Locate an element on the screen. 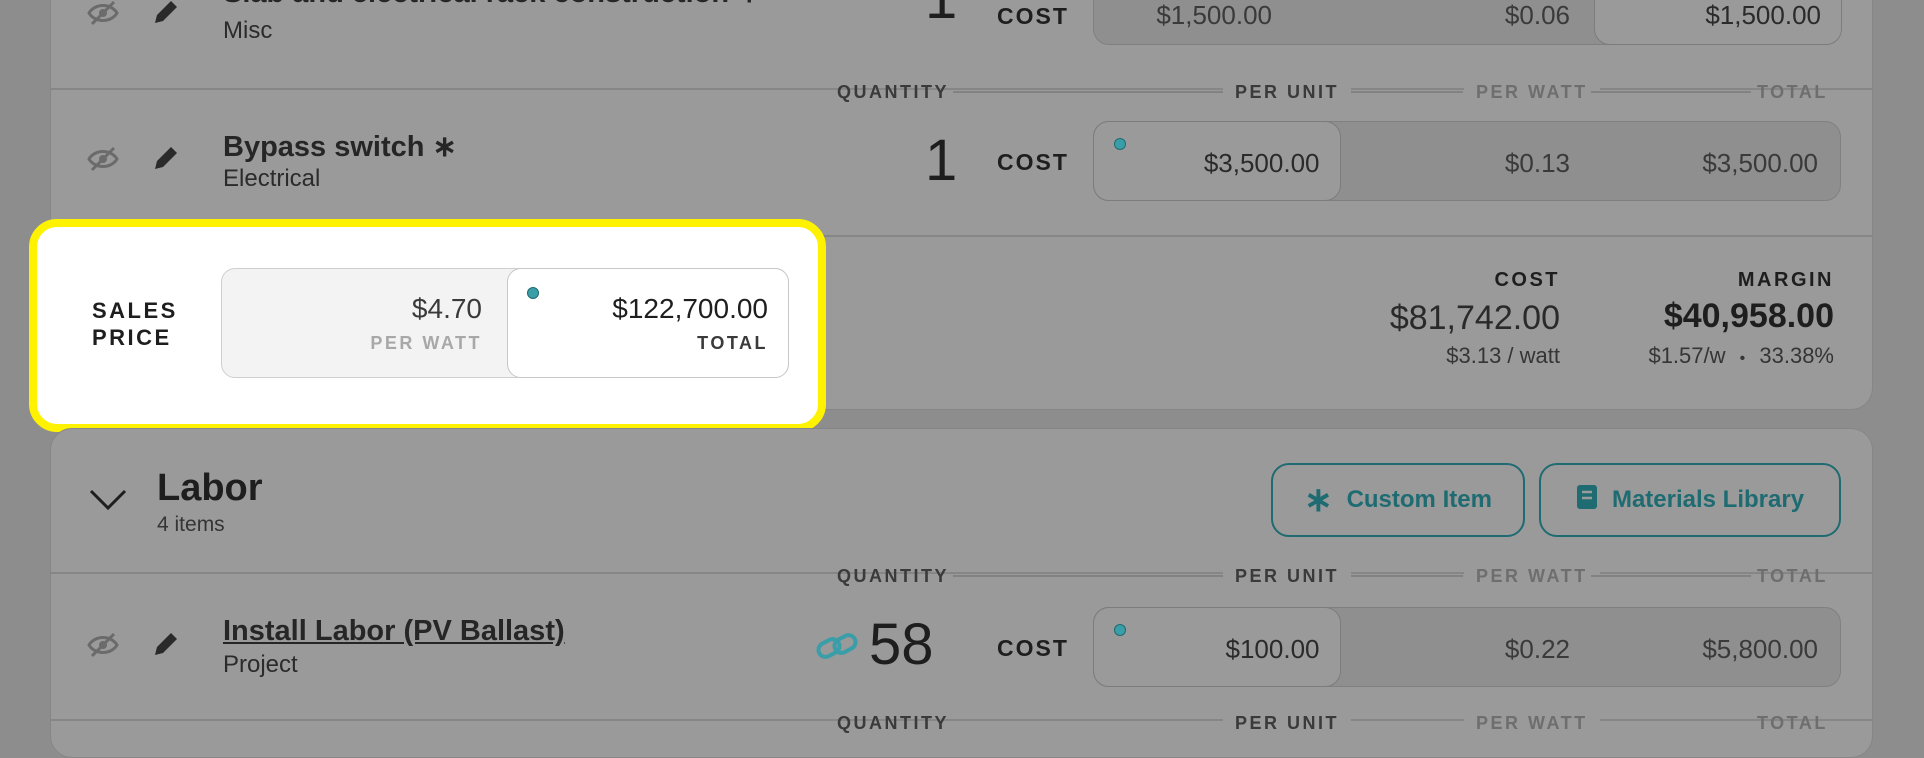 The width and height of the screenshot is (1924, 758). per-unit-input: $100.00 is located at coordinates (1216, 646).